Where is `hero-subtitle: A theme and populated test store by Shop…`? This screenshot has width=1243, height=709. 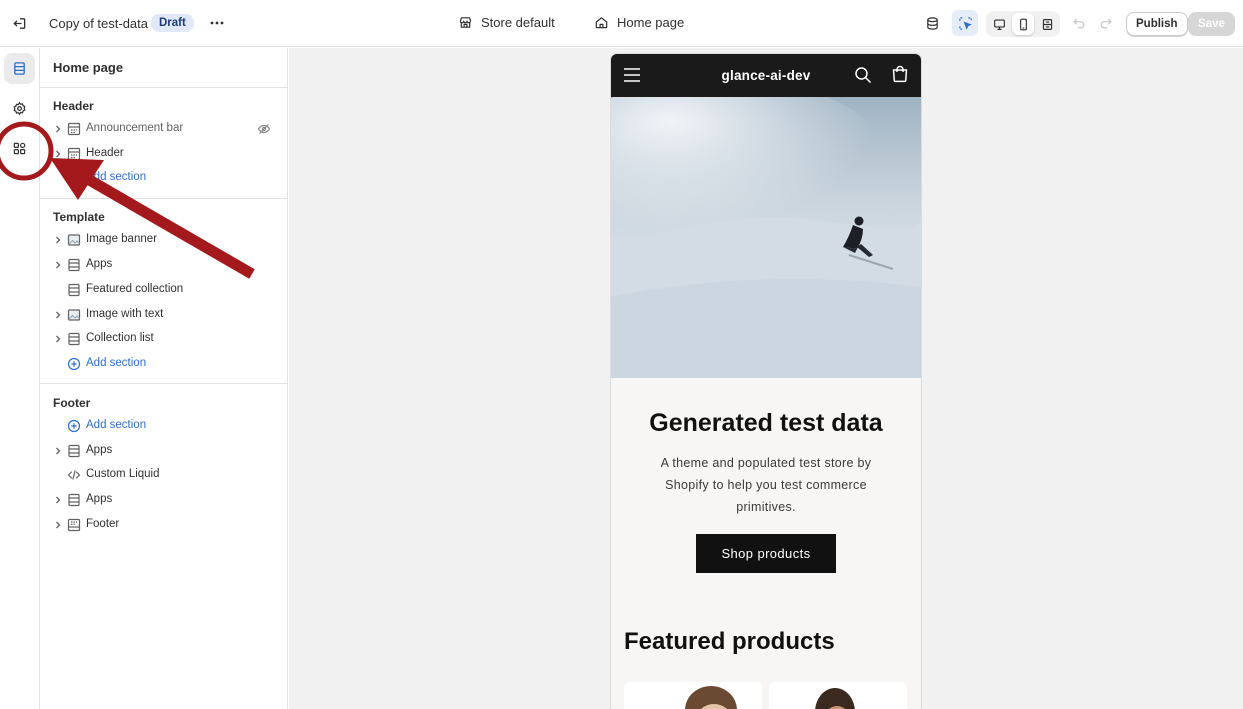
hero-subtitle: A theme and populated test store by Shop… is located at coordinates (766, 485).